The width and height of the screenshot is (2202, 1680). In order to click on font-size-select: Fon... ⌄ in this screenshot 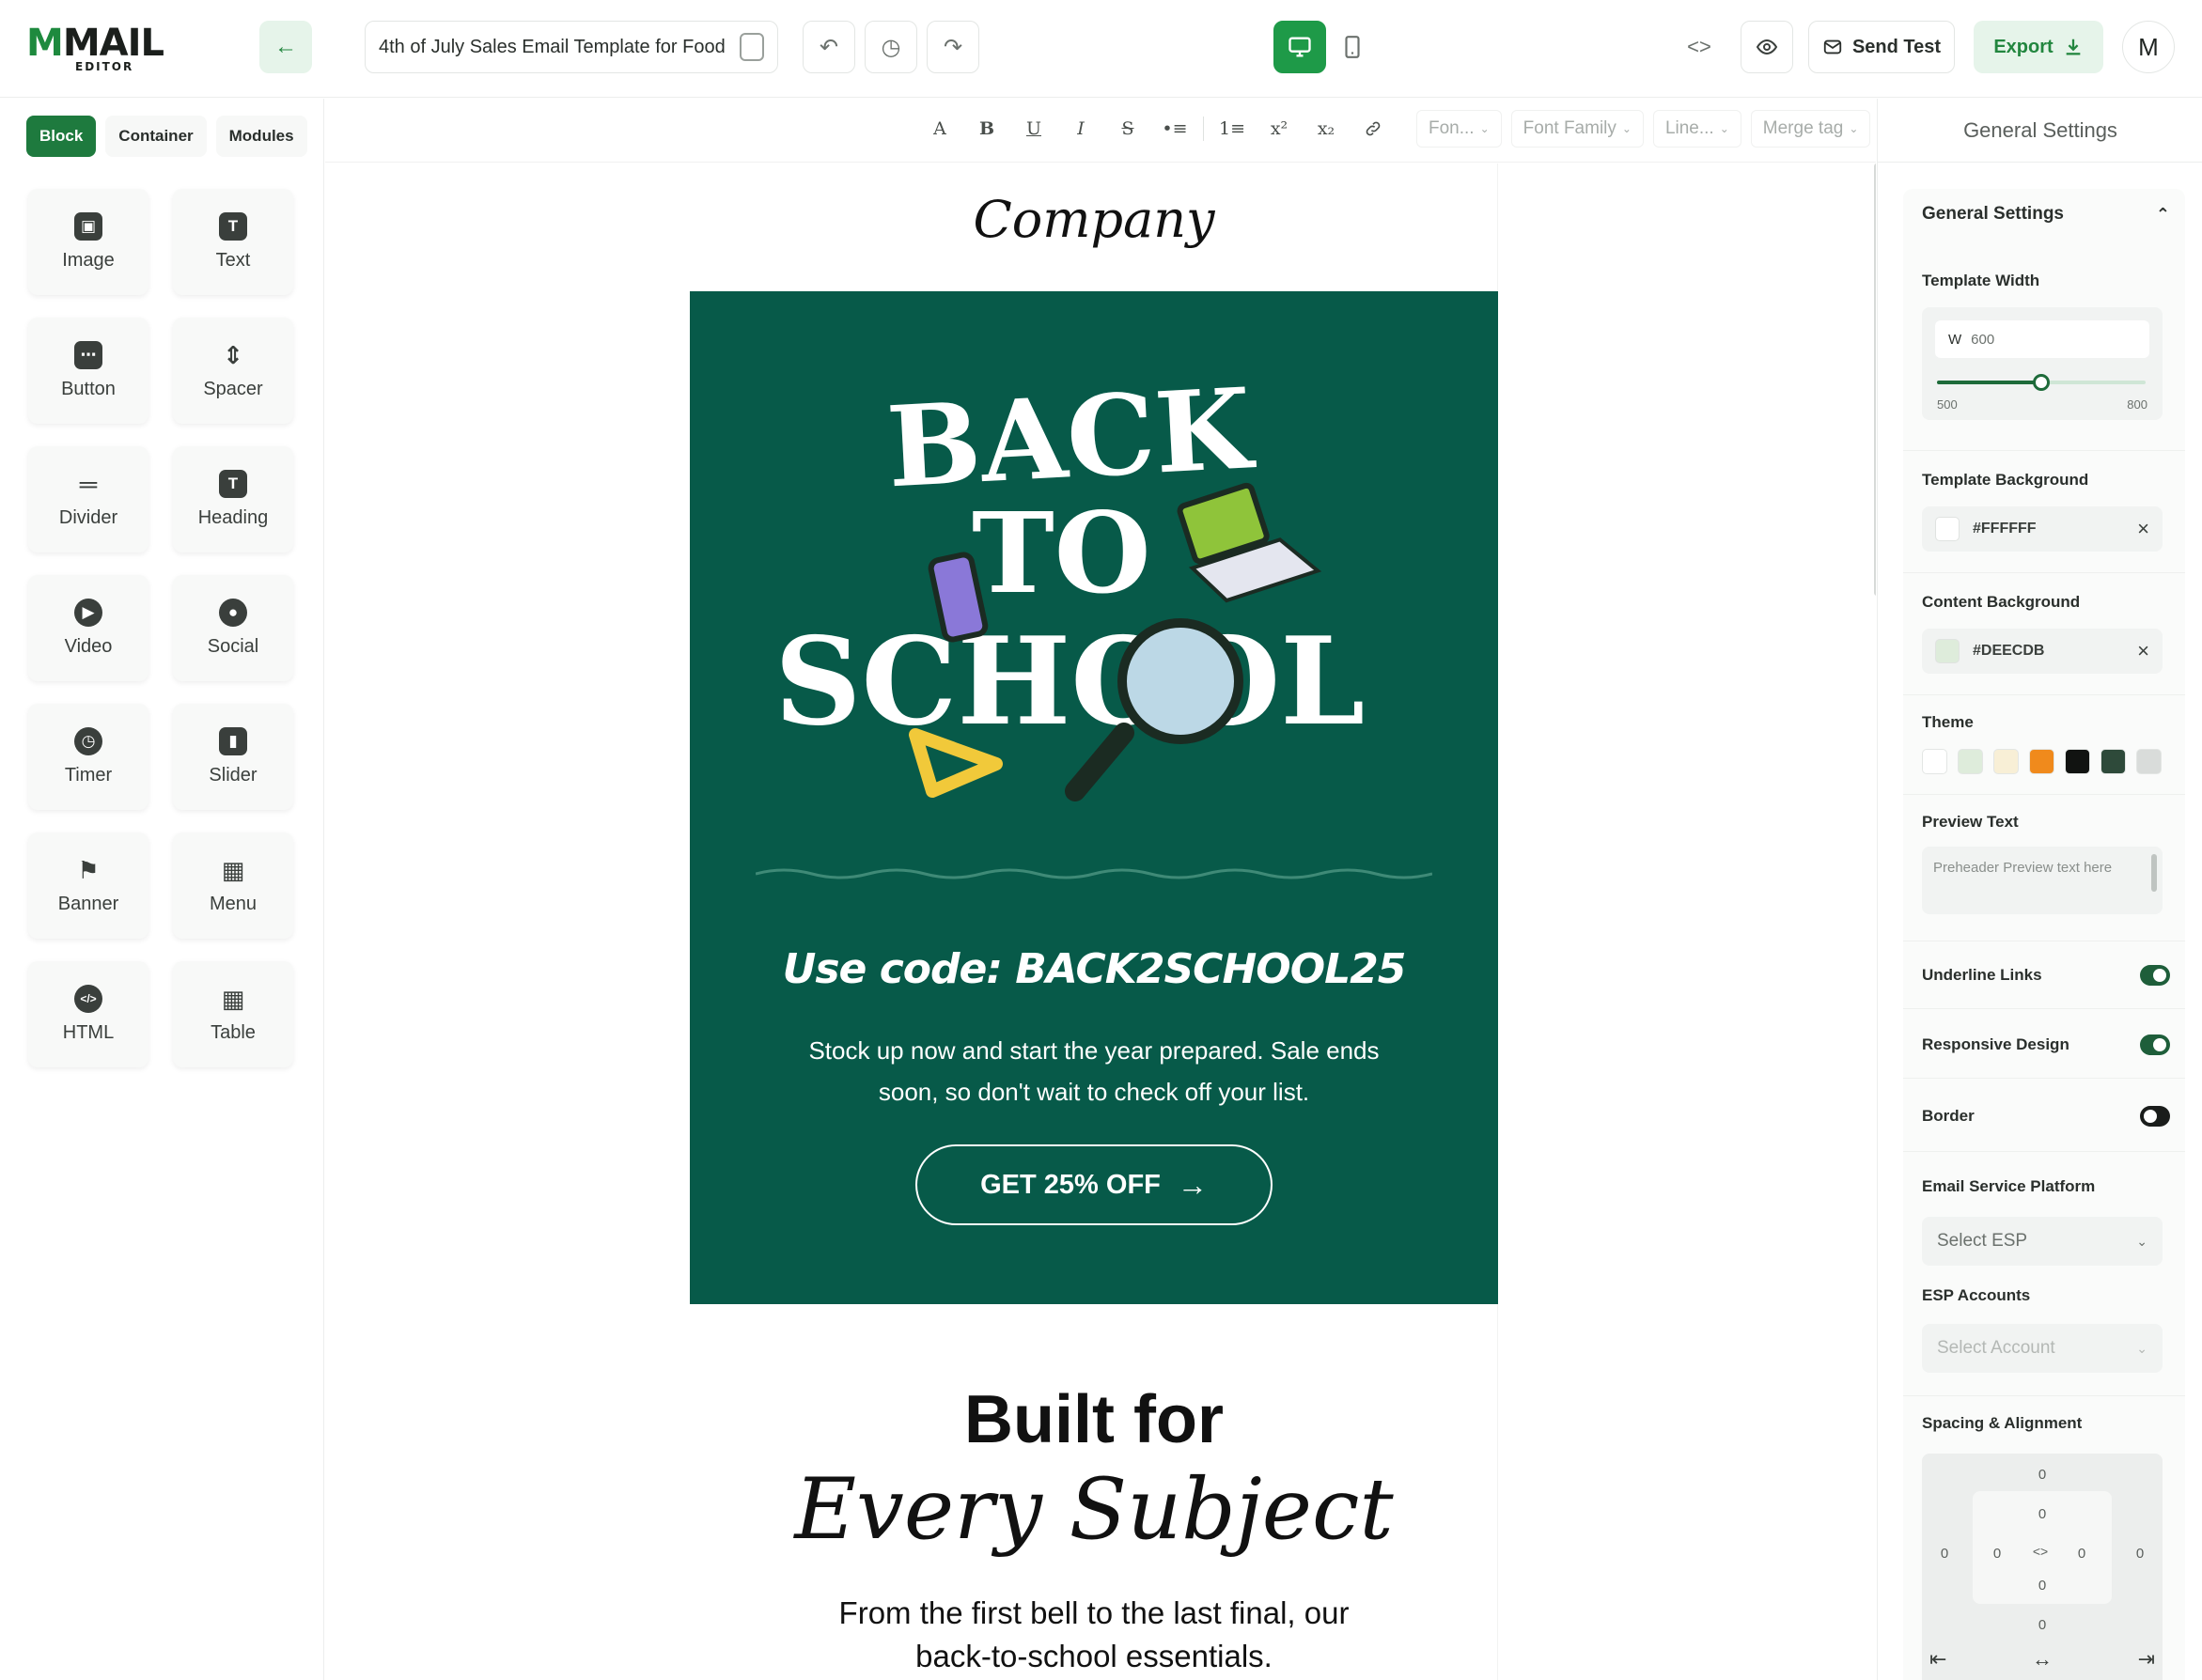, I will do `click(1459, 129)`.